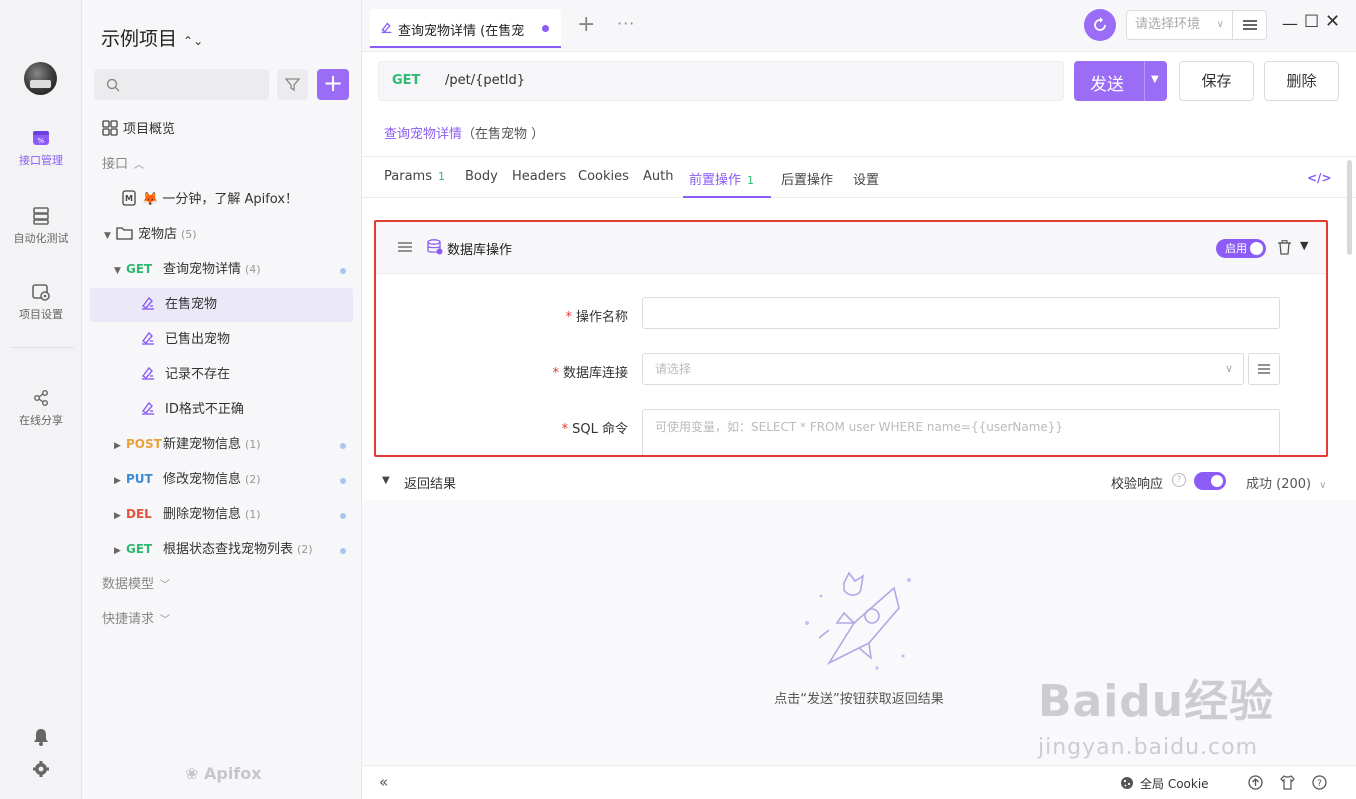  I want to click on case-label: 已售出宠物, so click(198, 339).